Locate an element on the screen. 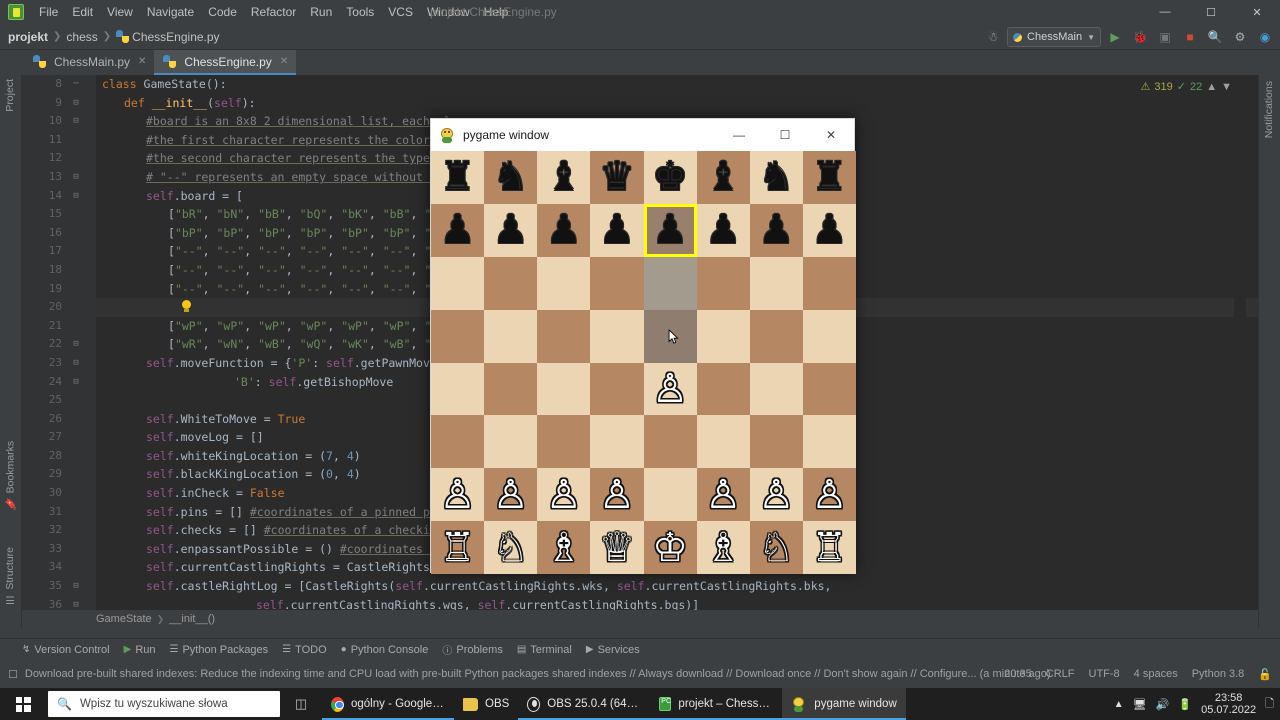  board-square: ♕ is located at coordinates (617, 547).